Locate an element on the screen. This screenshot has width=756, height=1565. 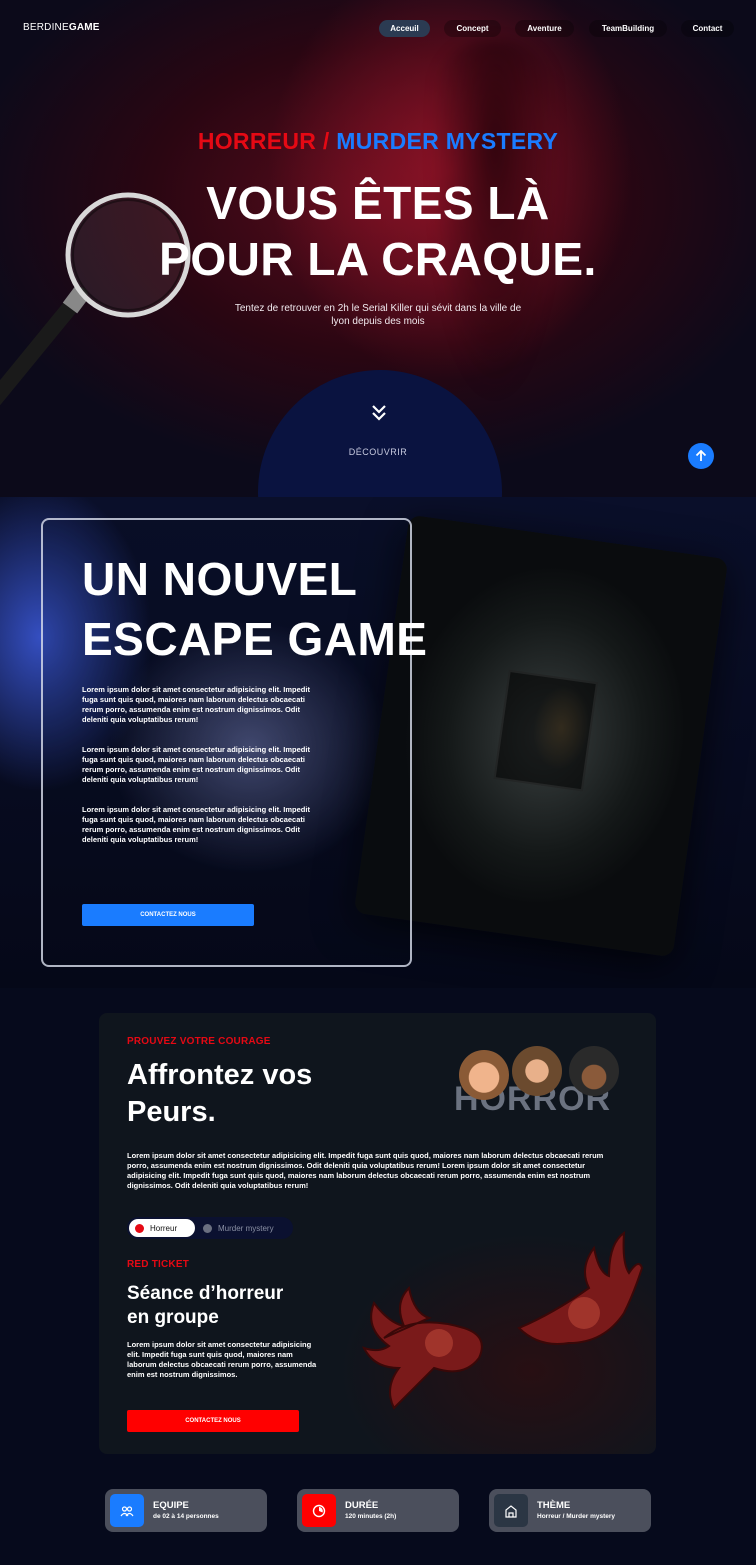
info-card-duree: DURÉE 120 minutes (2h) is located at coordinates (378, 1510).